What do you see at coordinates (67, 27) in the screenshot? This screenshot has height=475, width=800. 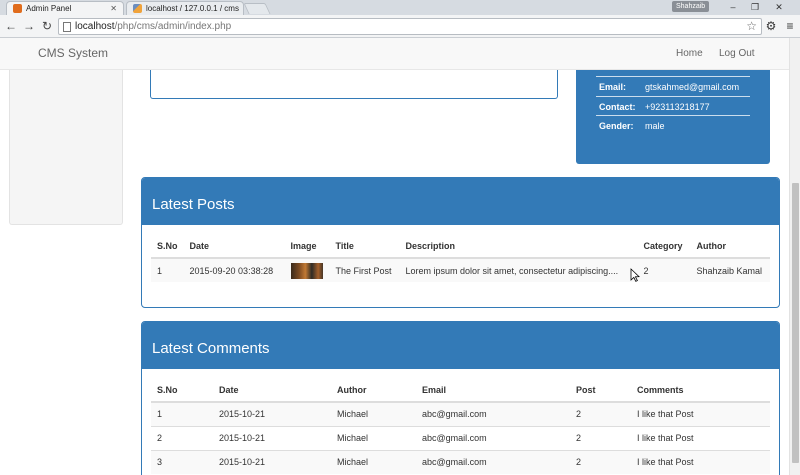 I see `page-icon` at bounding box center [67, 27].